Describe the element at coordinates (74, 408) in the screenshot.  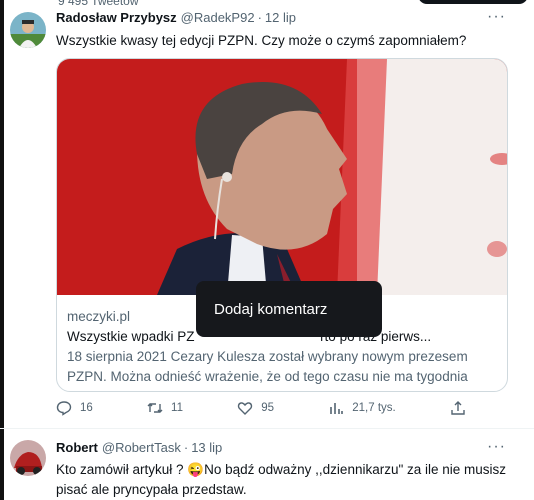
I see `reply-button: 16` at that location.